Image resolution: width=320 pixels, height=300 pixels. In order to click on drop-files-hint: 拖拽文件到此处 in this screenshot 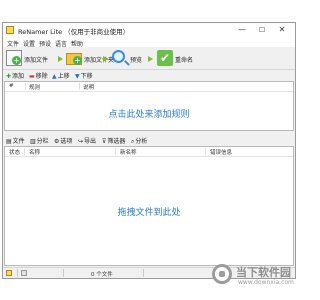, I will do `click(149, 211)`.